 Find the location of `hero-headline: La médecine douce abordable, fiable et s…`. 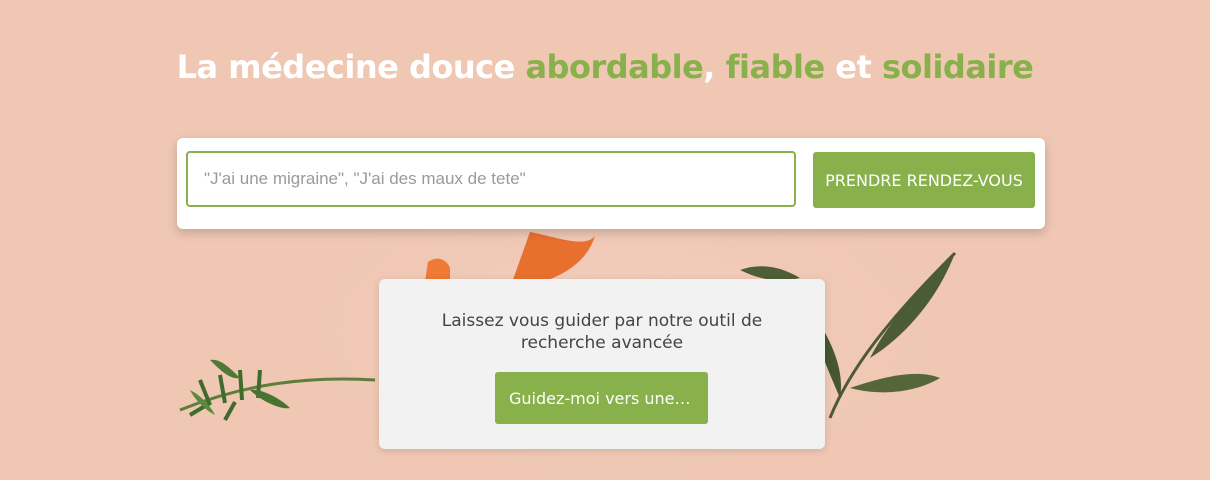

hero-headline: La médecine douce abordable, fiable et s… is located at coordinates (605, 67).